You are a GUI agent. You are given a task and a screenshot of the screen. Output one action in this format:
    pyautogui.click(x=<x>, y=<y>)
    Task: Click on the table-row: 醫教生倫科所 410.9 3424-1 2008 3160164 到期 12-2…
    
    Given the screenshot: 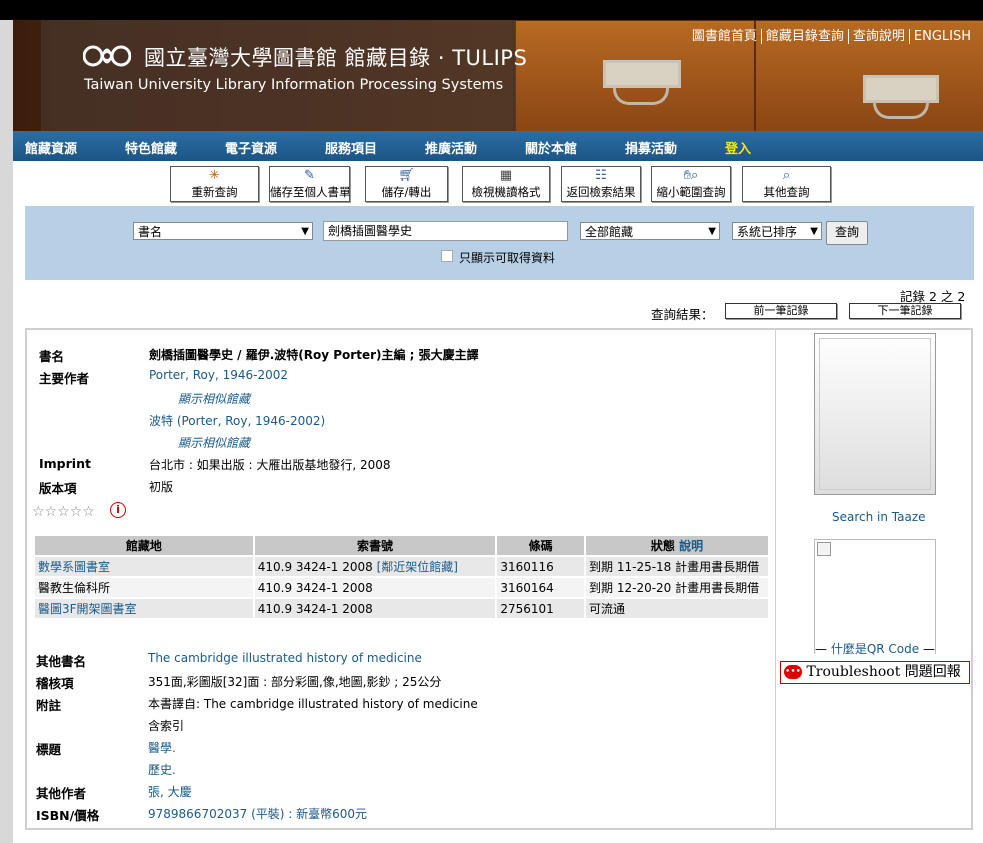 What is the action you would take?
    pyautogui.click(x=401, y=587)
    